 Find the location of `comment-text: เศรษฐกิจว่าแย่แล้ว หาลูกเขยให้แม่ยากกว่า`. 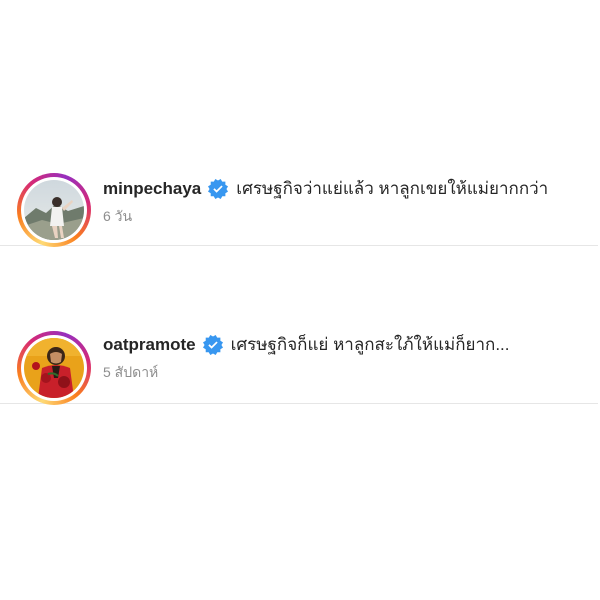

comment-text: เศรษฐกิจว่าแย่แล้ว หาลูกเขยให้แม่ยากกว่า is located at coordinates (392, 188).